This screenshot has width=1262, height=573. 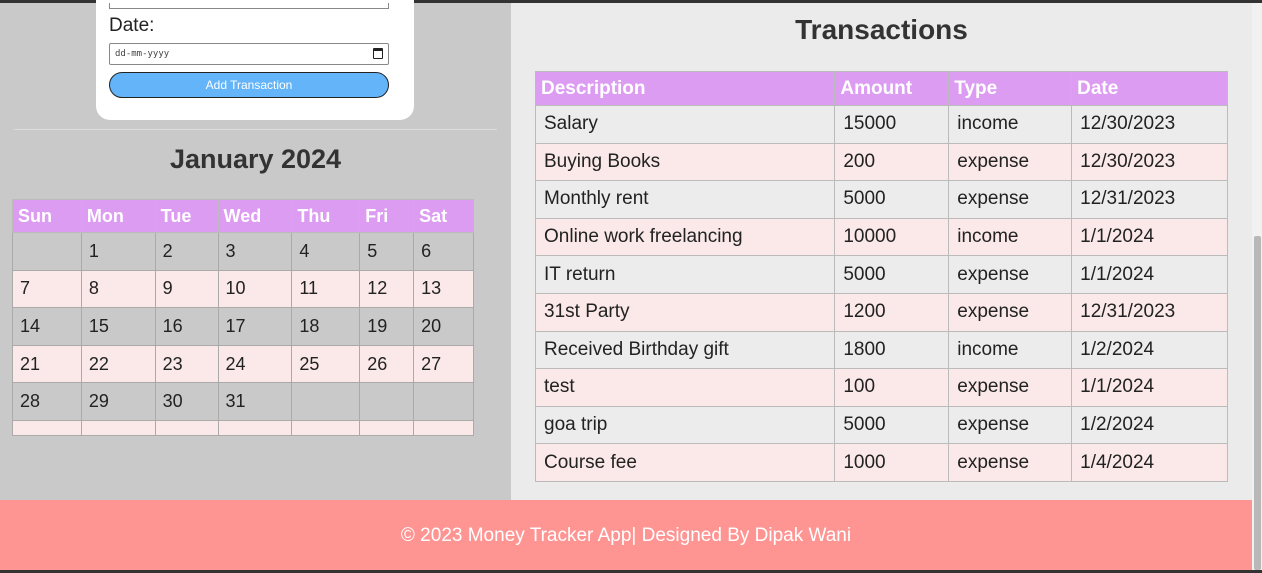 What do you see at coordinates (1010, 88) in the screenshot?
I see `column-header-type: Type` at bounding box center [1010, 88].